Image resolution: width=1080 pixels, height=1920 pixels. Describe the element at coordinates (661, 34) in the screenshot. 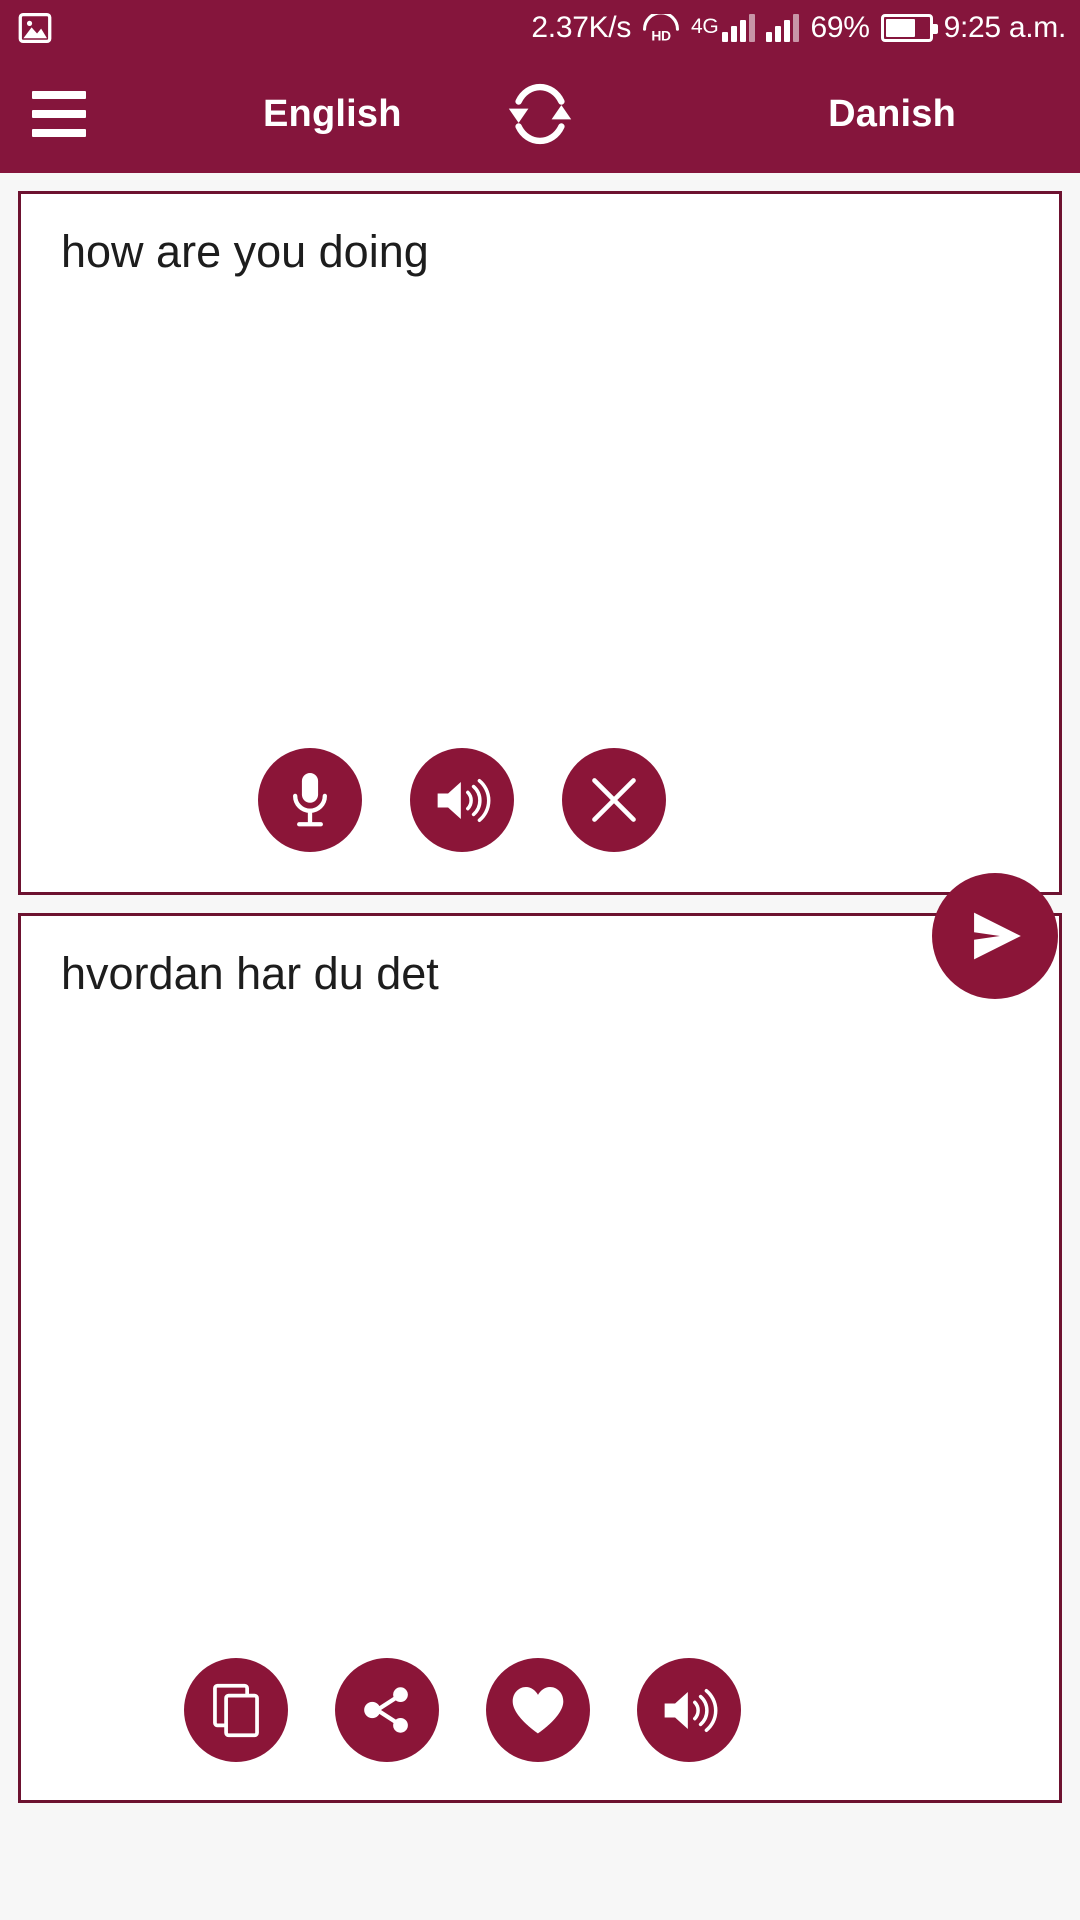

I see `svg-text: HD` at that location.